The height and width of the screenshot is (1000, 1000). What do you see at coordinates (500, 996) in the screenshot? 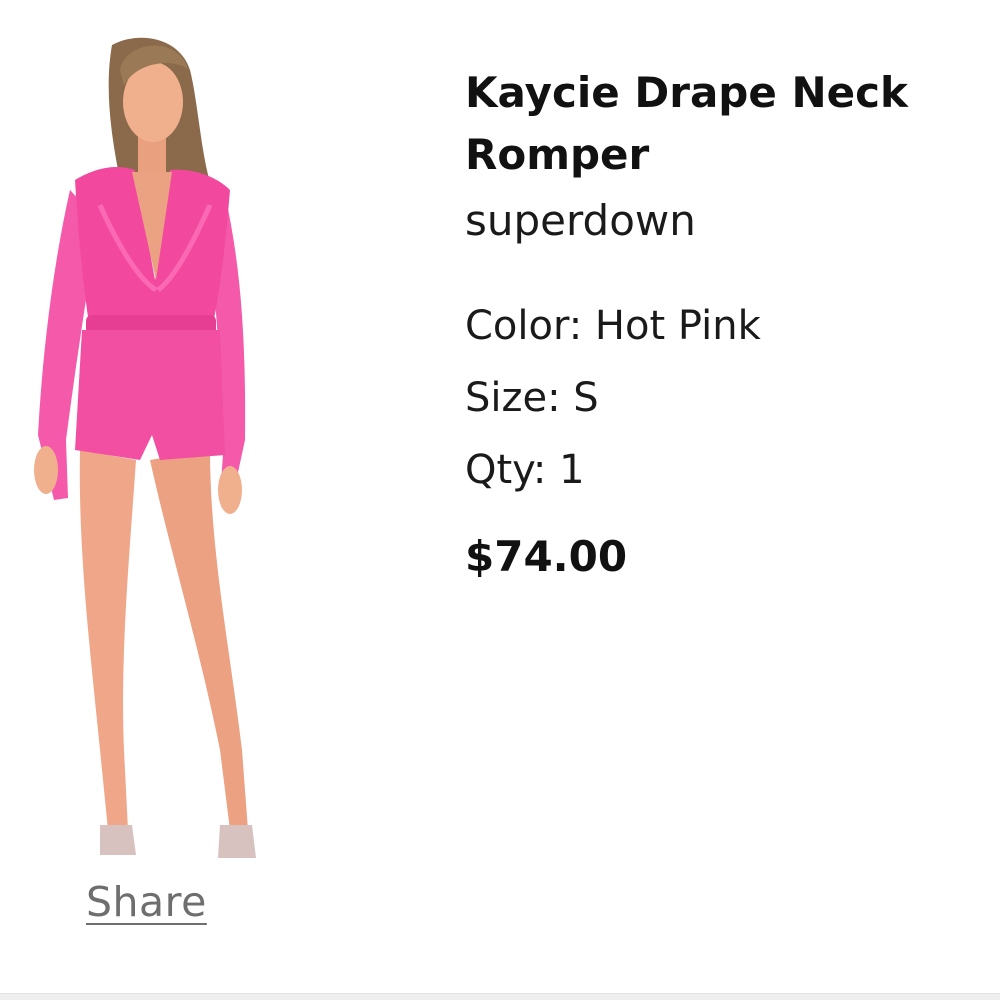
I see `bottom-divider` at bounding box center [500, 996].